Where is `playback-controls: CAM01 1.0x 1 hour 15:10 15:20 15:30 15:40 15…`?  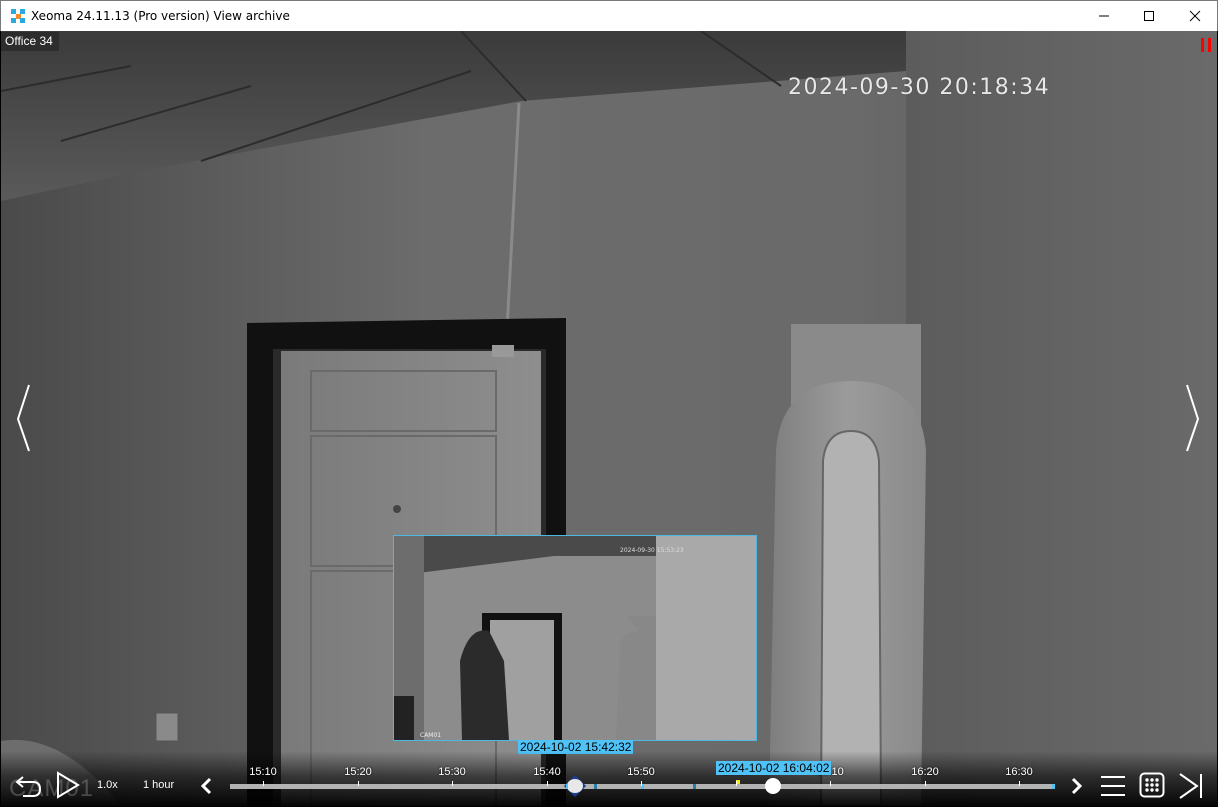 playback-controls: CAM01 1.0x 1 hour 15:10 15:20 15:30 15:40 15… is located at coordinates (609, 778).